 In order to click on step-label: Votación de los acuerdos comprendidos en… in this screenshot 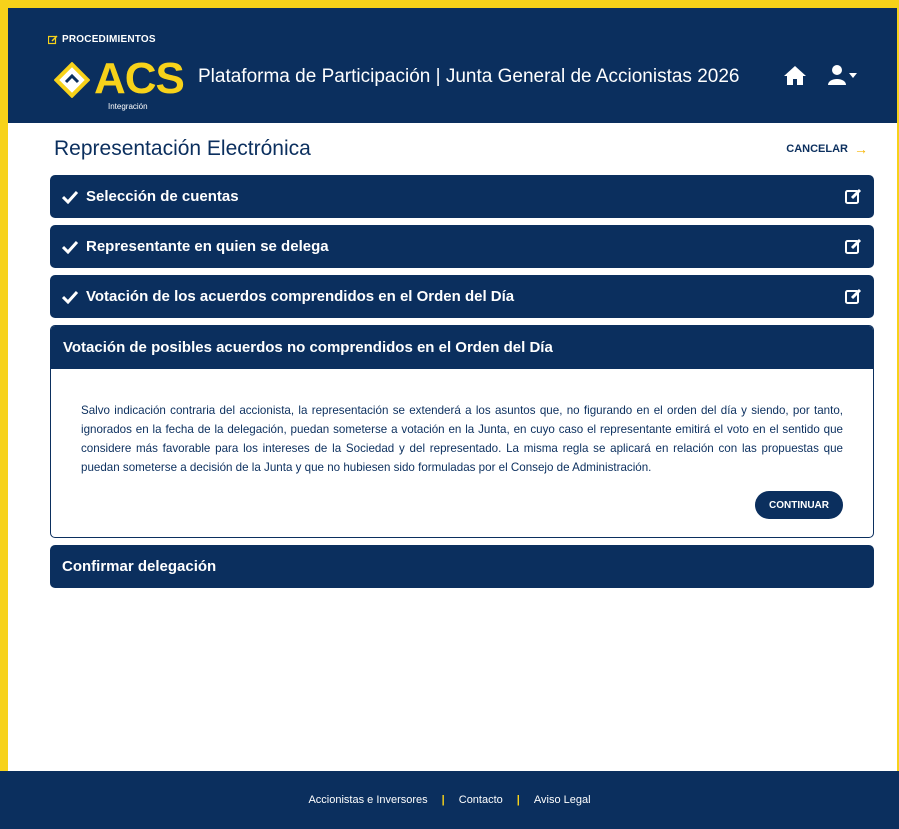, I will do `click(300, 296)`.